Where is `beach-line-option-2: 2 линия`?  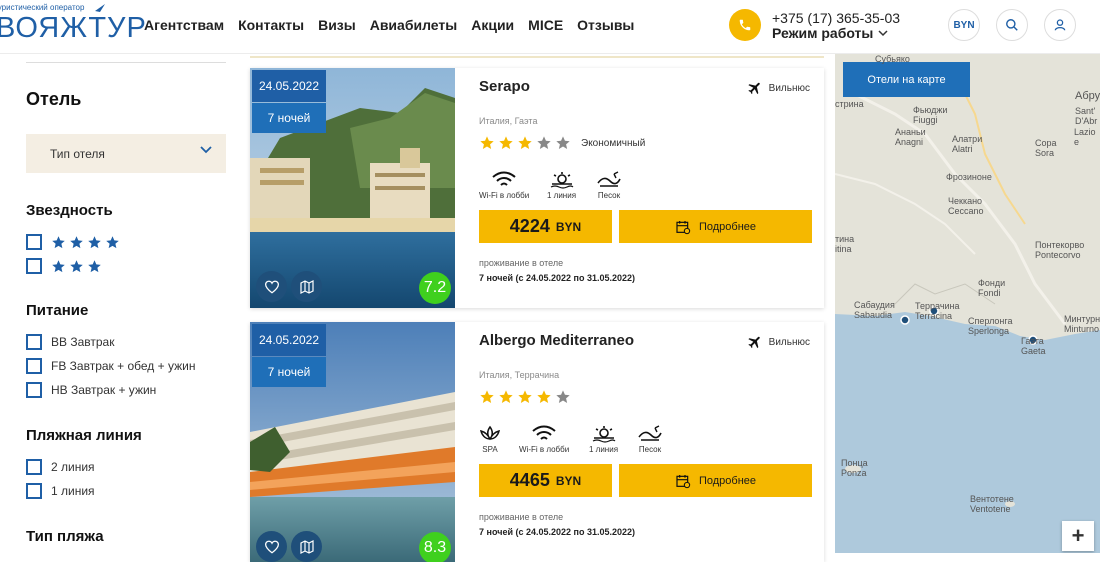 beach-line-option-2: 2 линия is located at coordinates (60, 467).